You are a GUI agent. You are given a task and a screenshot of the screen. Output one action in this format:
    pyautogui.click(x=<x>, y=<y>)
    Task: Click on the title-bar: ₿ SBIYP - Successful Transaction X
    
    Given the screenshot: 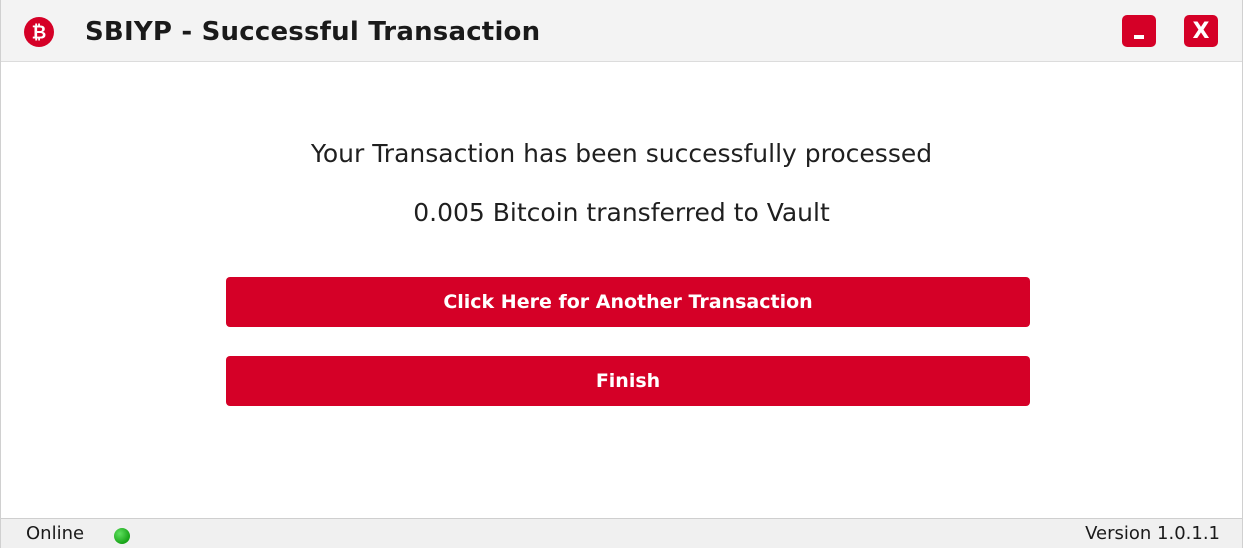 What is the action you would take?
    pyautogui.click(x=621, y=31)
    